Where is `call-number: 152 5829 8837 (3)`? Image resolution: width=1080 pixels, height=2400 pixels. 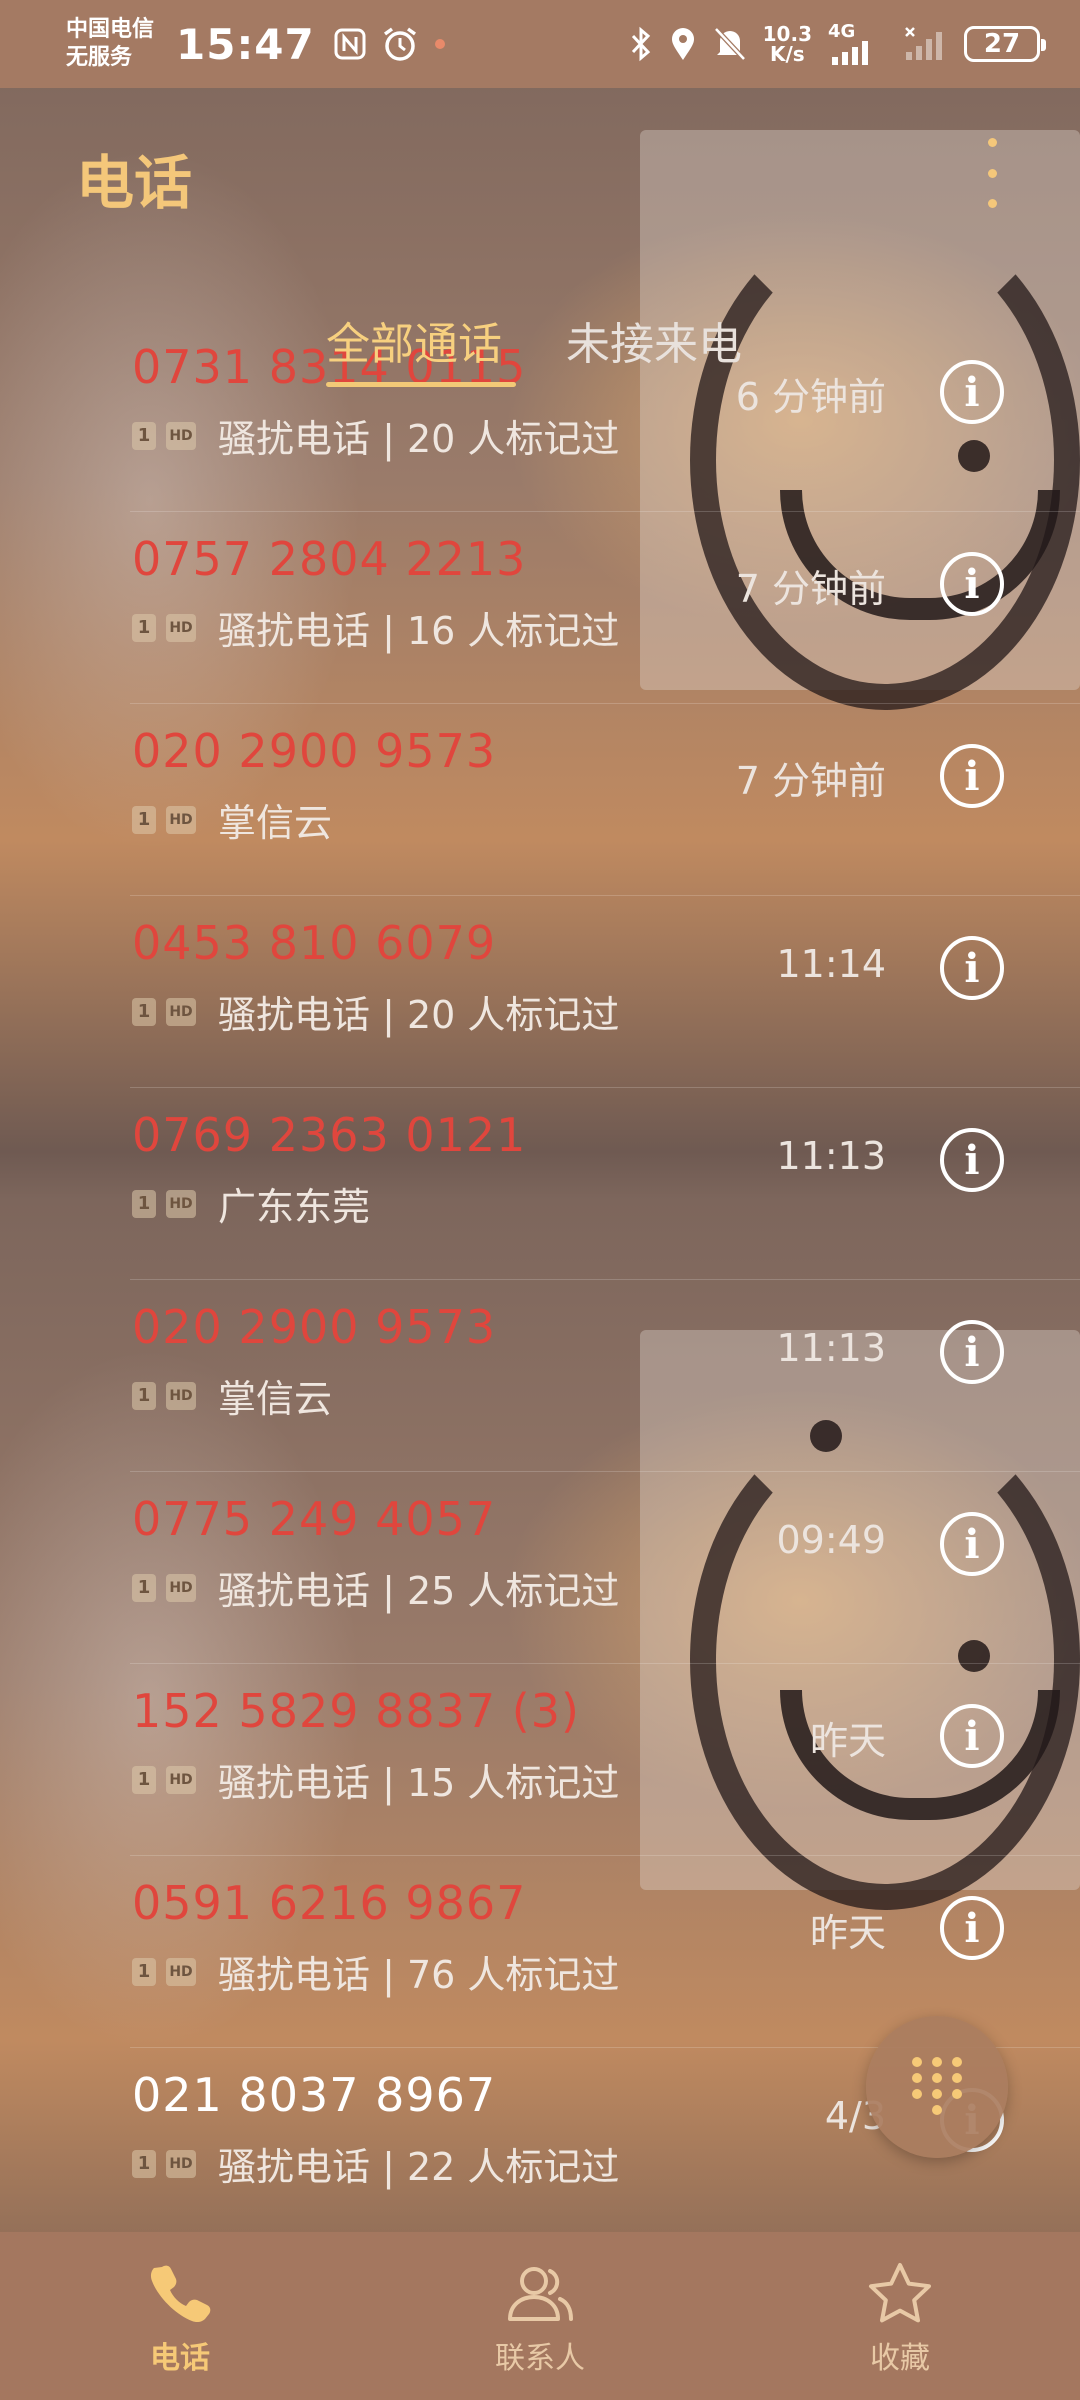 call-number: 152 5829 8837 (3) is located at coordinates (356, 1711).